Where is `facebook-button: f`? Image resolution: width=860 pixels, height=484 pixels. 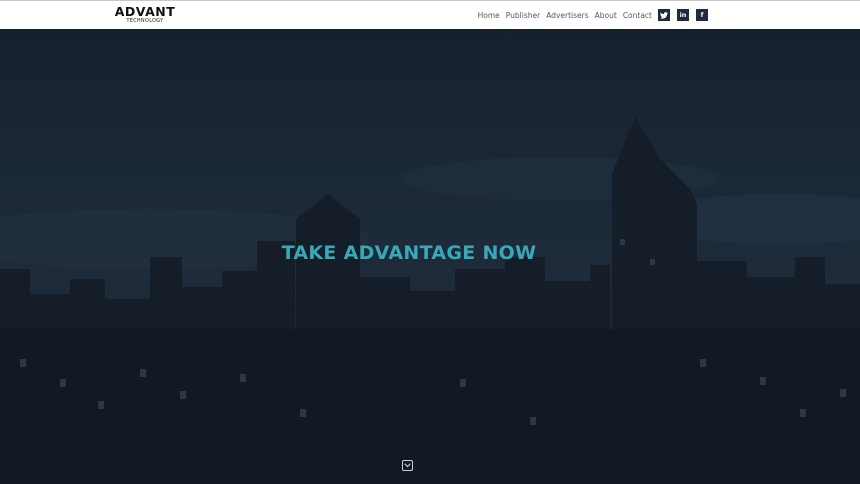
facebook-button: f is located at coordinates (702, 15).